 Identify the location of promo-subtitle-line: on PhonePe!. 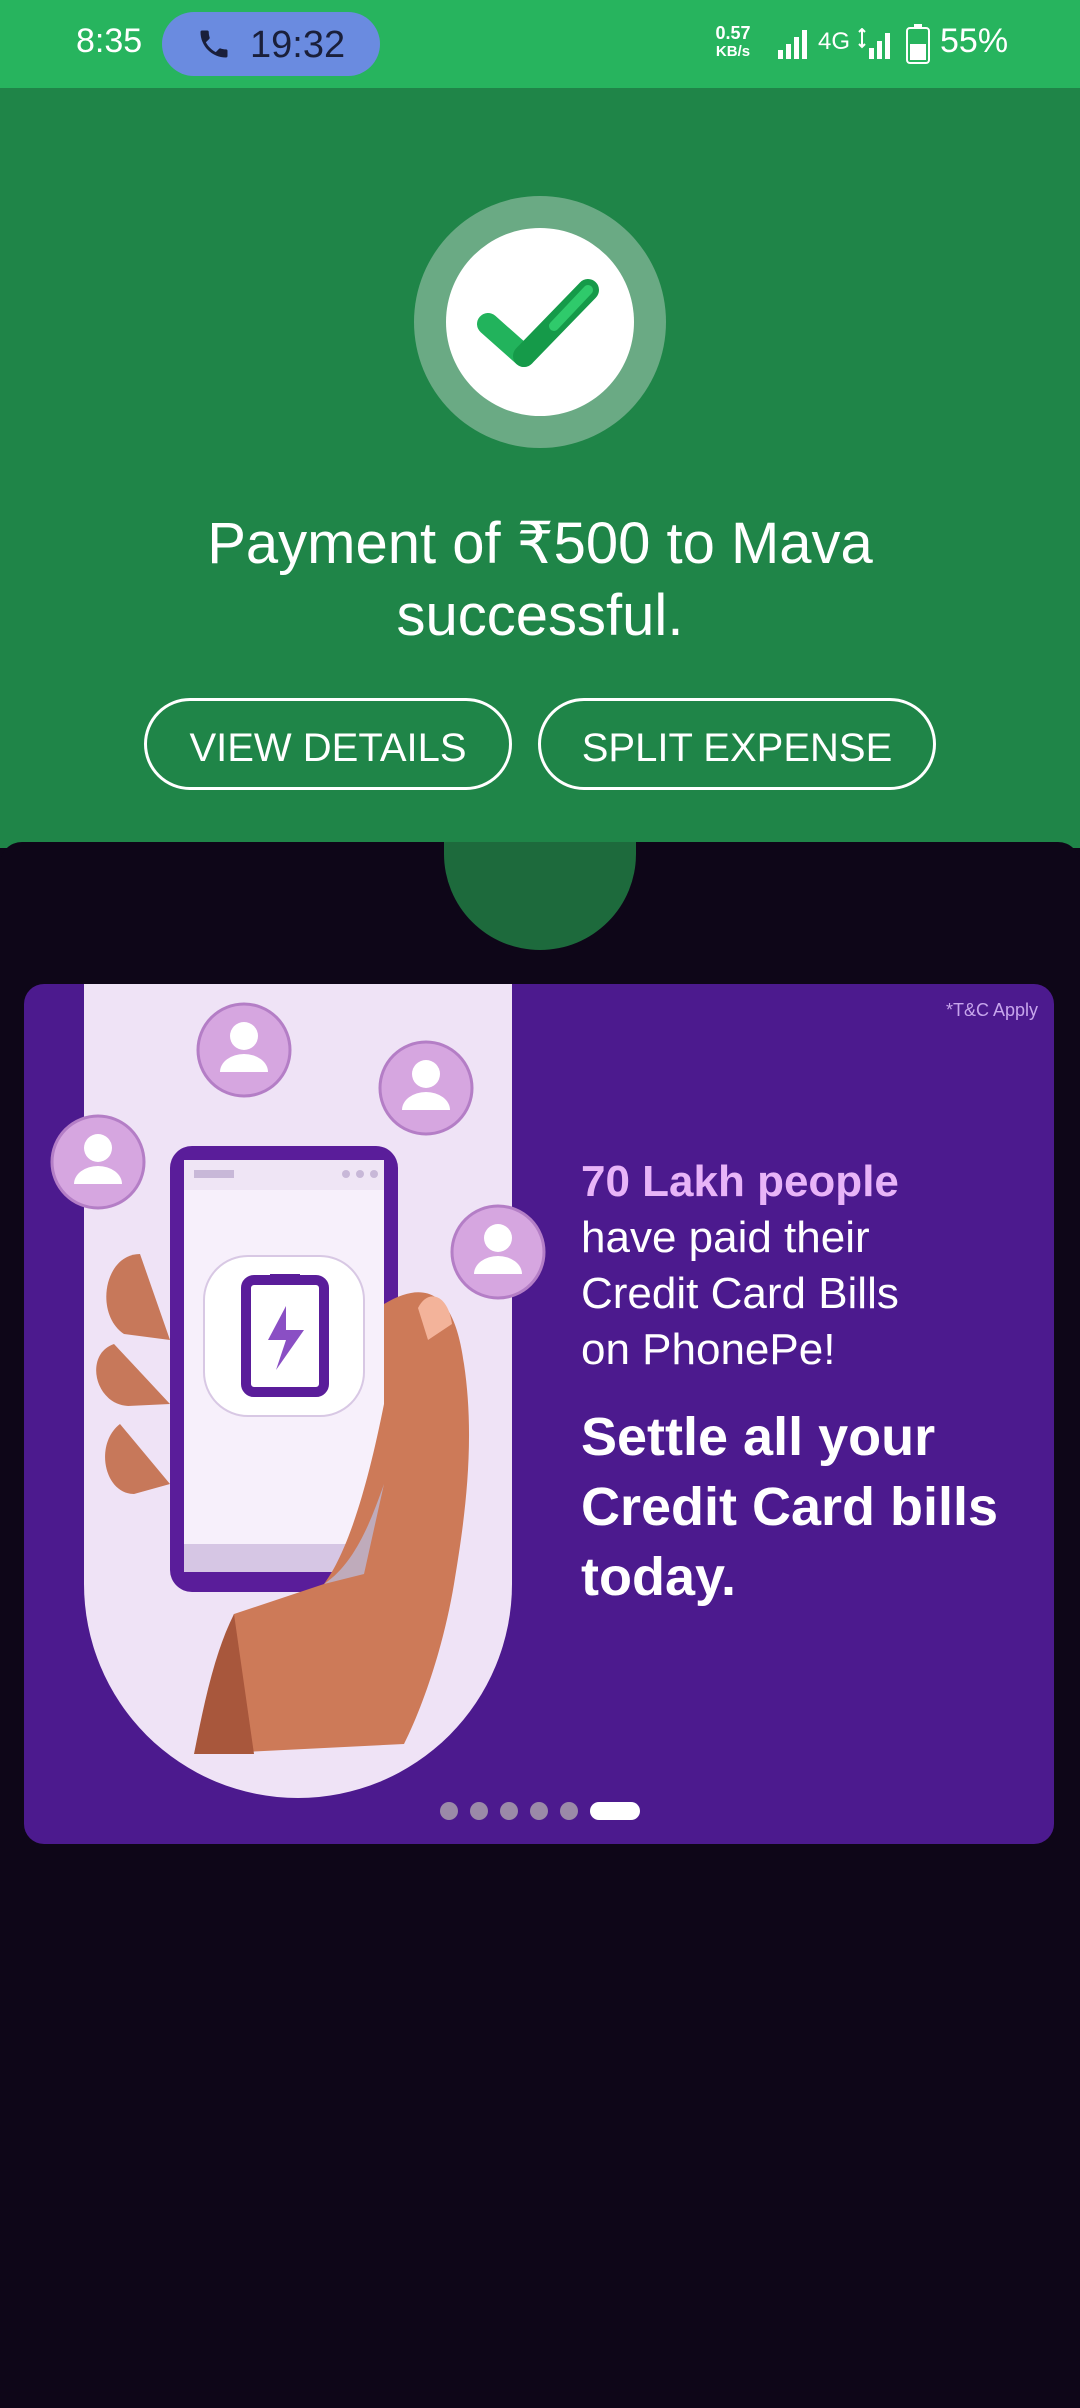
(708, 1349).